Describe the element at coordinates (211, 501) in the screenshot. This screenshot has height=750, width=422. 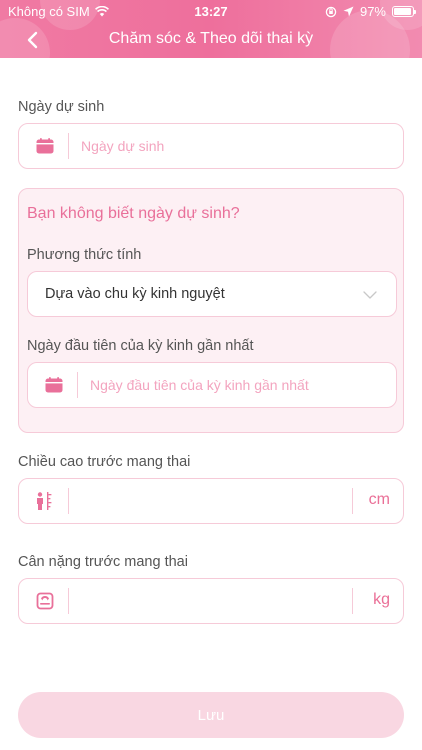
I see `height-field: cm` at that location.